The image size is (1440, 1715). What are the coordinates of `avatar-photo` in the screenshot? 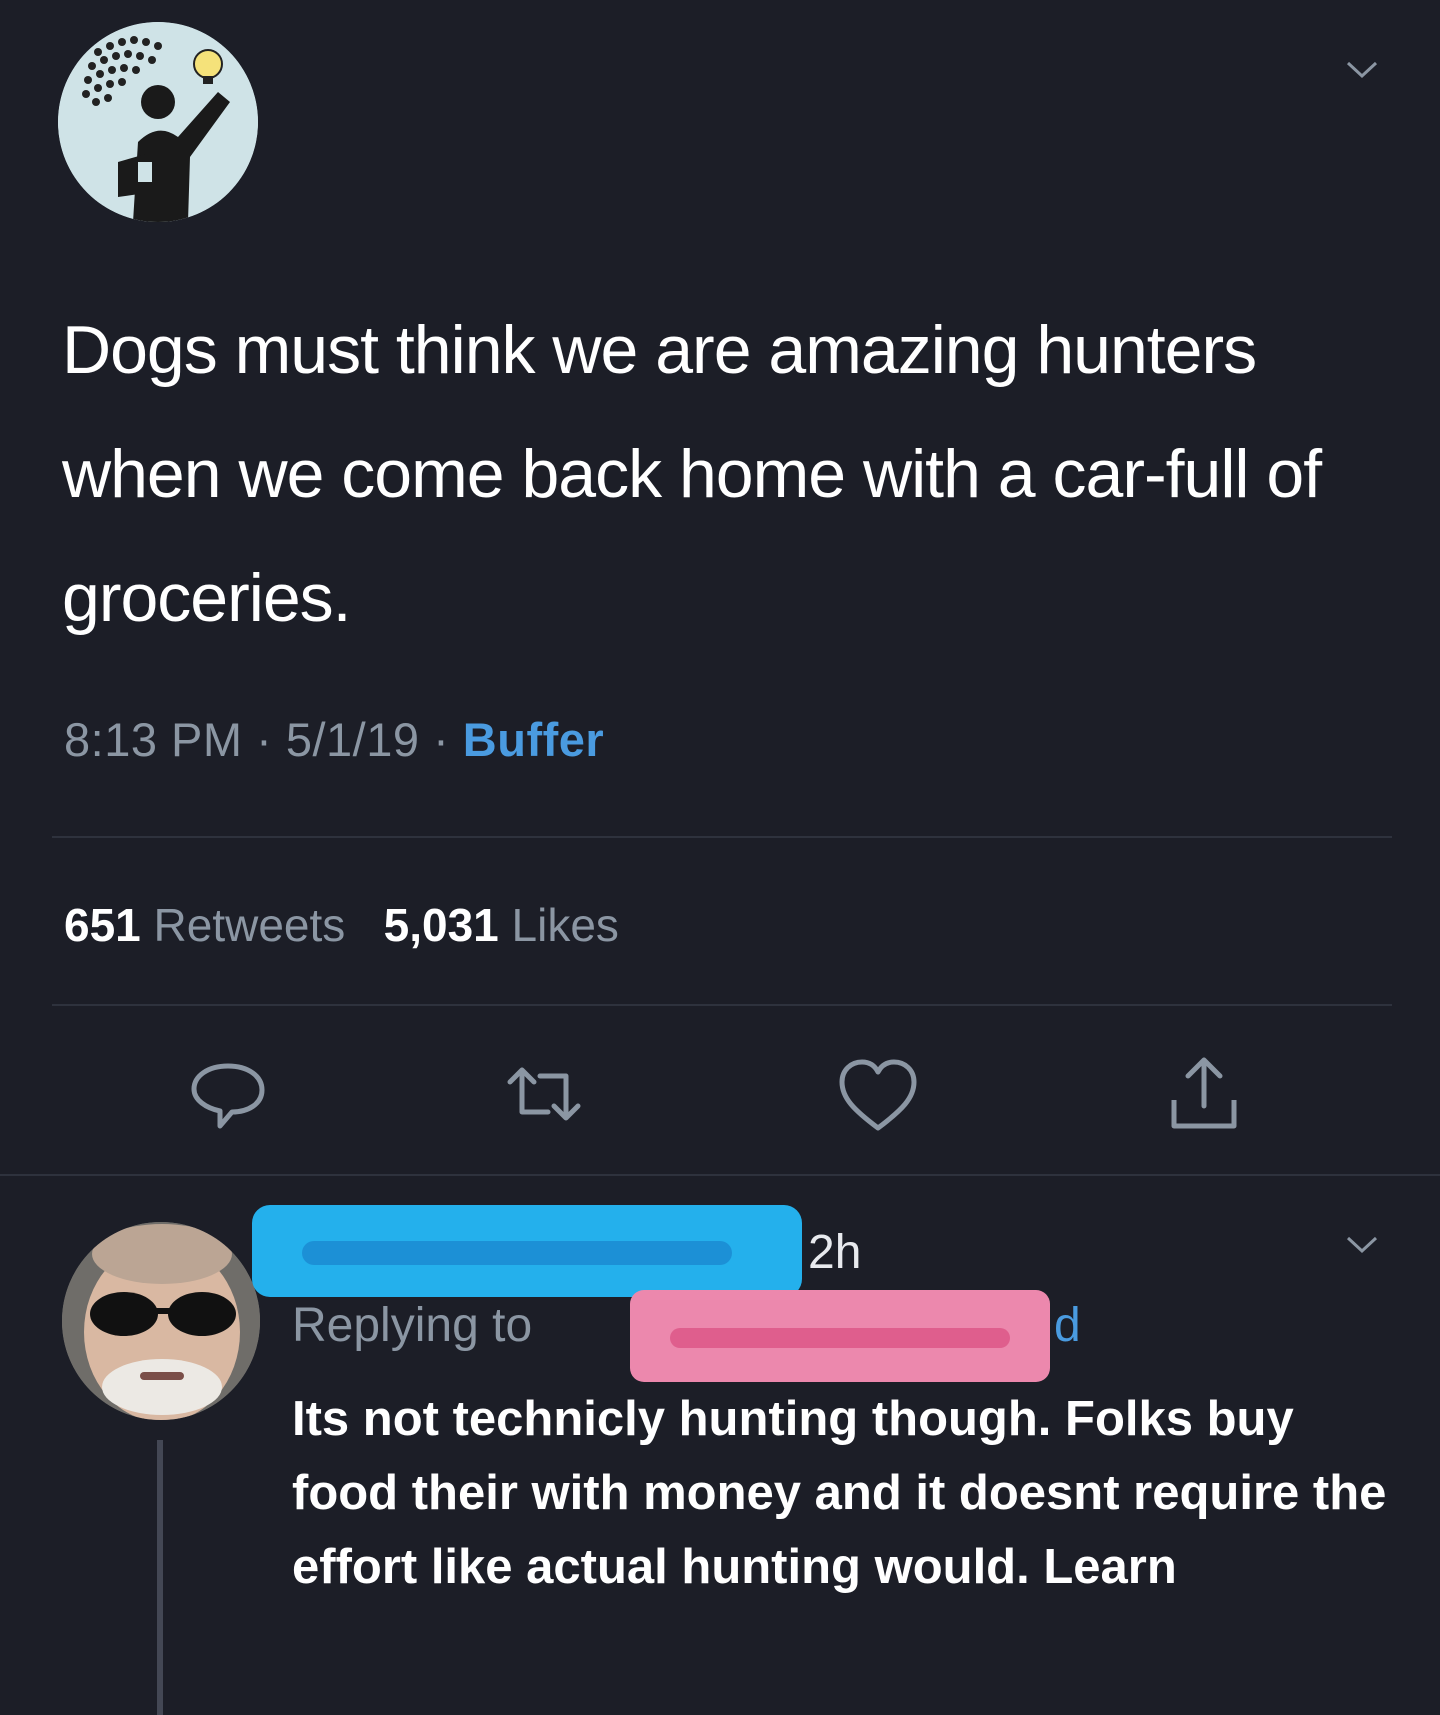 It's located at (161, 1321).